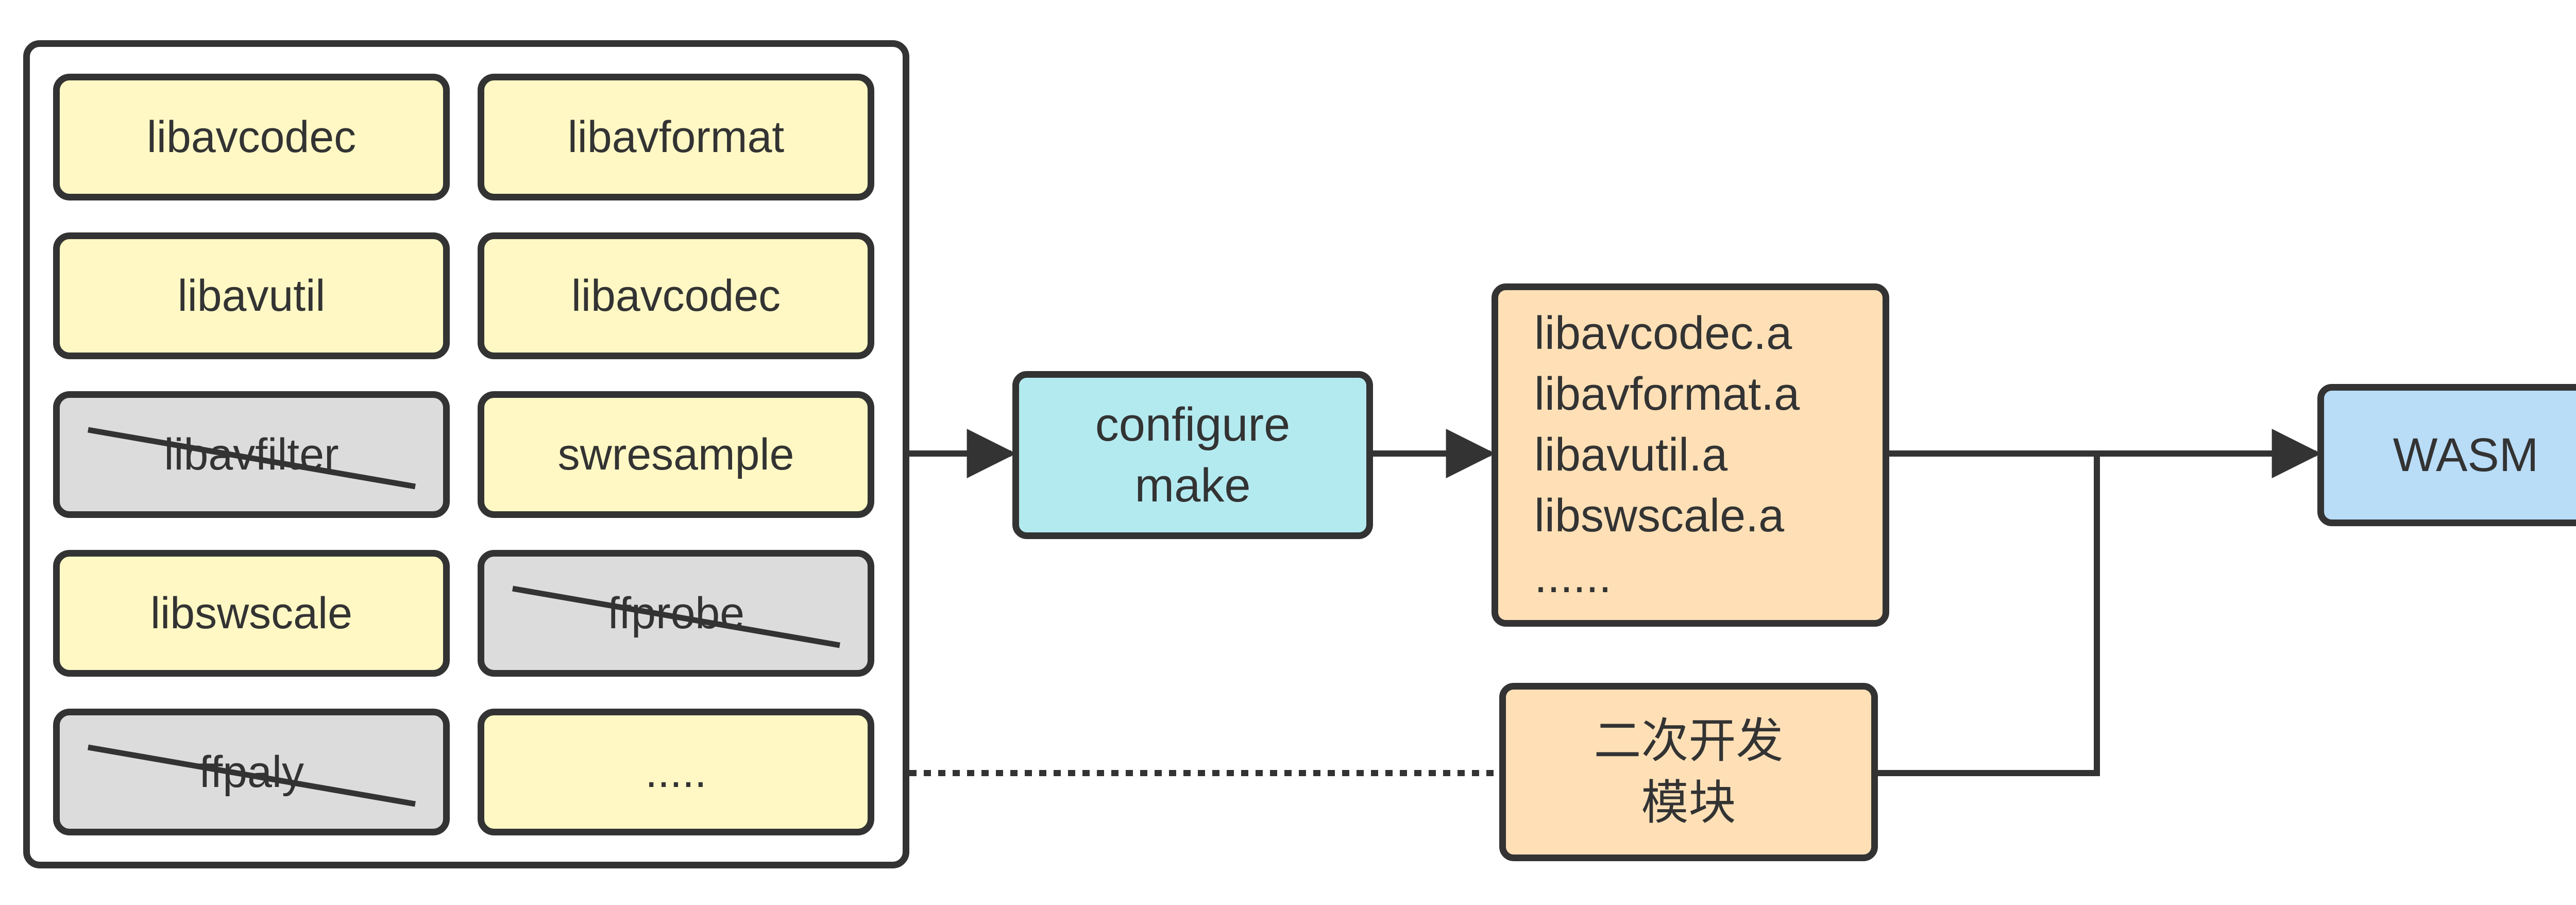 Image resolution: width=2576 pixels, height=905 pixels. What do you see at coordinates (1689, 741) in the screenshot?
I see `secondary-module-line1: 二次开发` at bounding box center [1689, 741].